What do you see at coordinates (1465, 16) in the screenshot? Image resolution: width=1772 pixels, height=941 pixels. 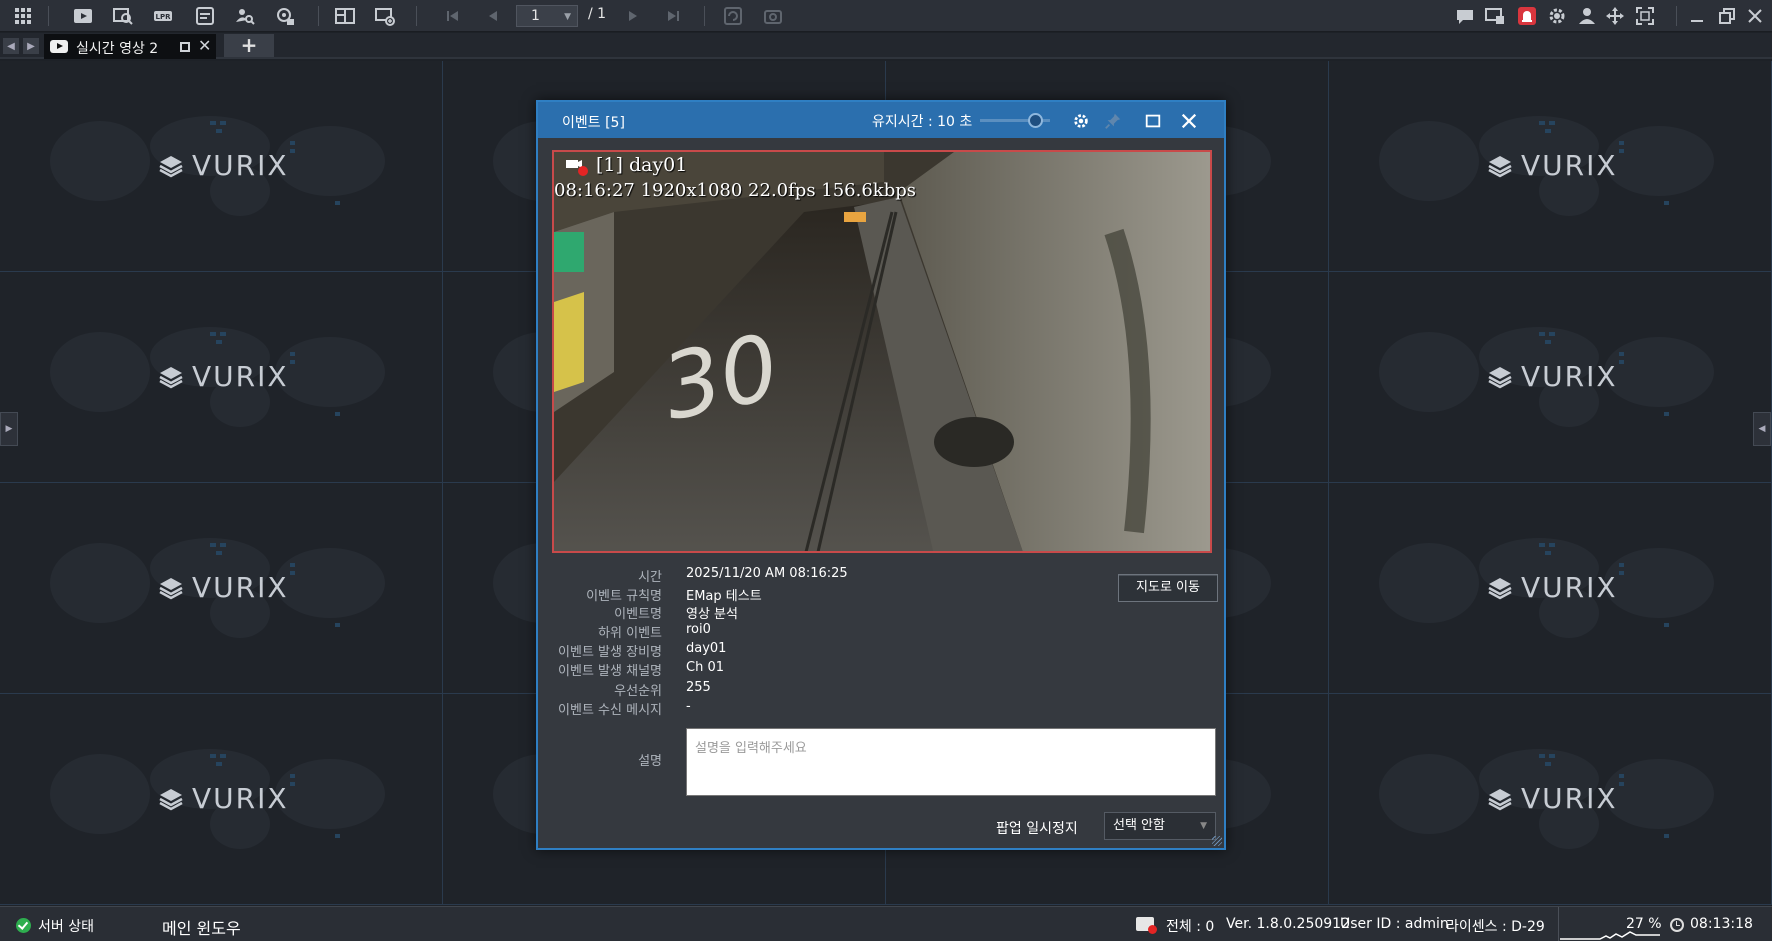 I see `chat-icon` at bounding box center [1465, 16].